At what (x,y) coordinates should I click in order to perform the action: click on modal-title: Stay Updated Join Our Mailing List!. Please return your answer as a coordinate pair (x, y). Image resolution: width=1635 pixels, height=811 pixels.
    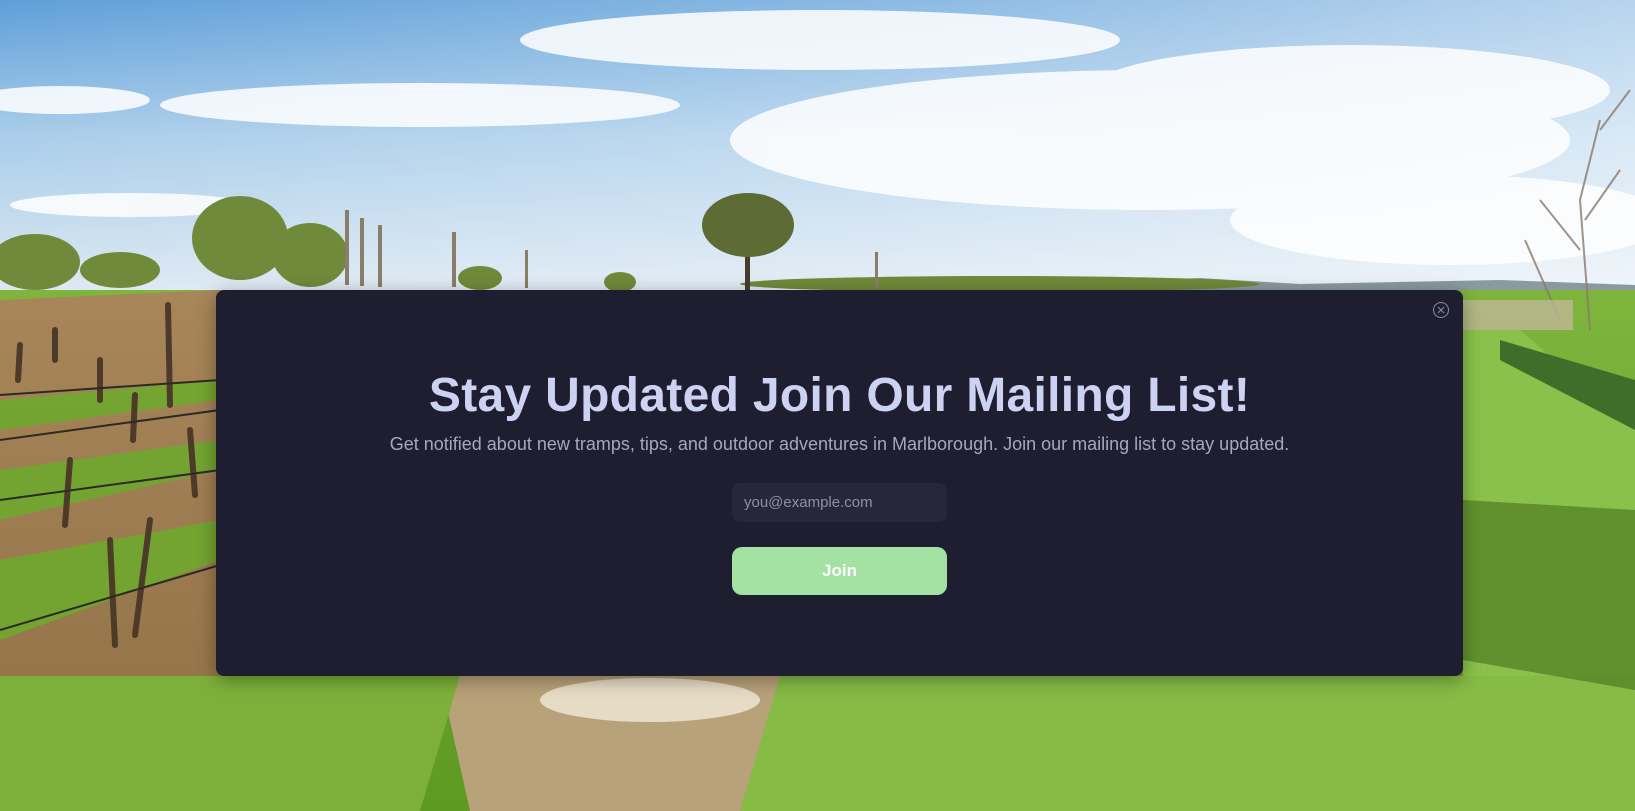
    Looking at the image, I should click on (839, 395).